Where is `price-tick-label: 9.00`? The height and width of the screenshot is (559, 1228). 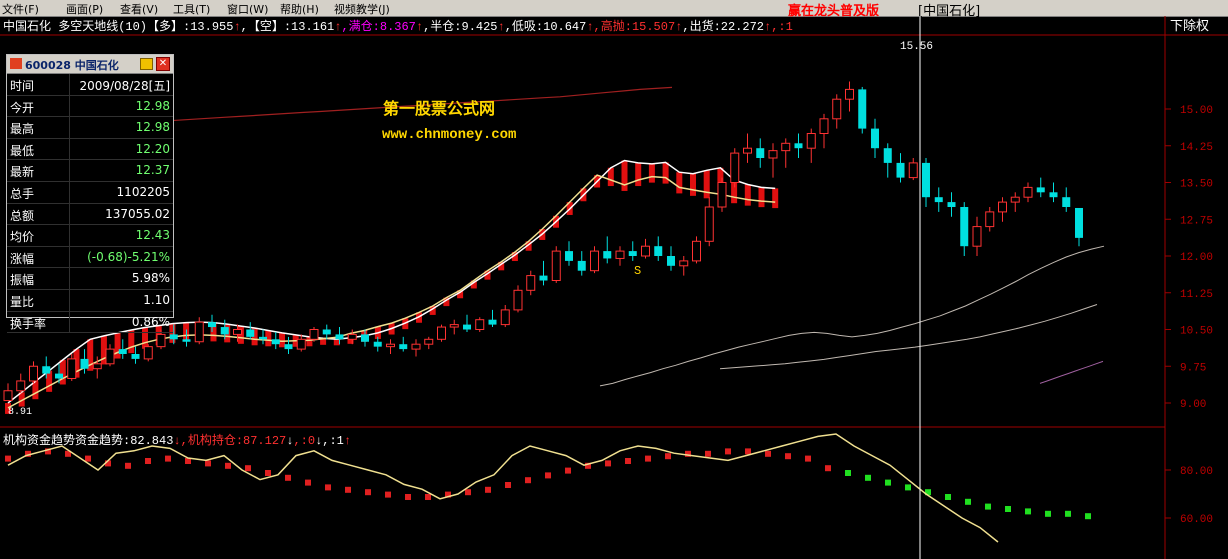 price-tick-label: 9.00 is located at coordinates (1193, 405).